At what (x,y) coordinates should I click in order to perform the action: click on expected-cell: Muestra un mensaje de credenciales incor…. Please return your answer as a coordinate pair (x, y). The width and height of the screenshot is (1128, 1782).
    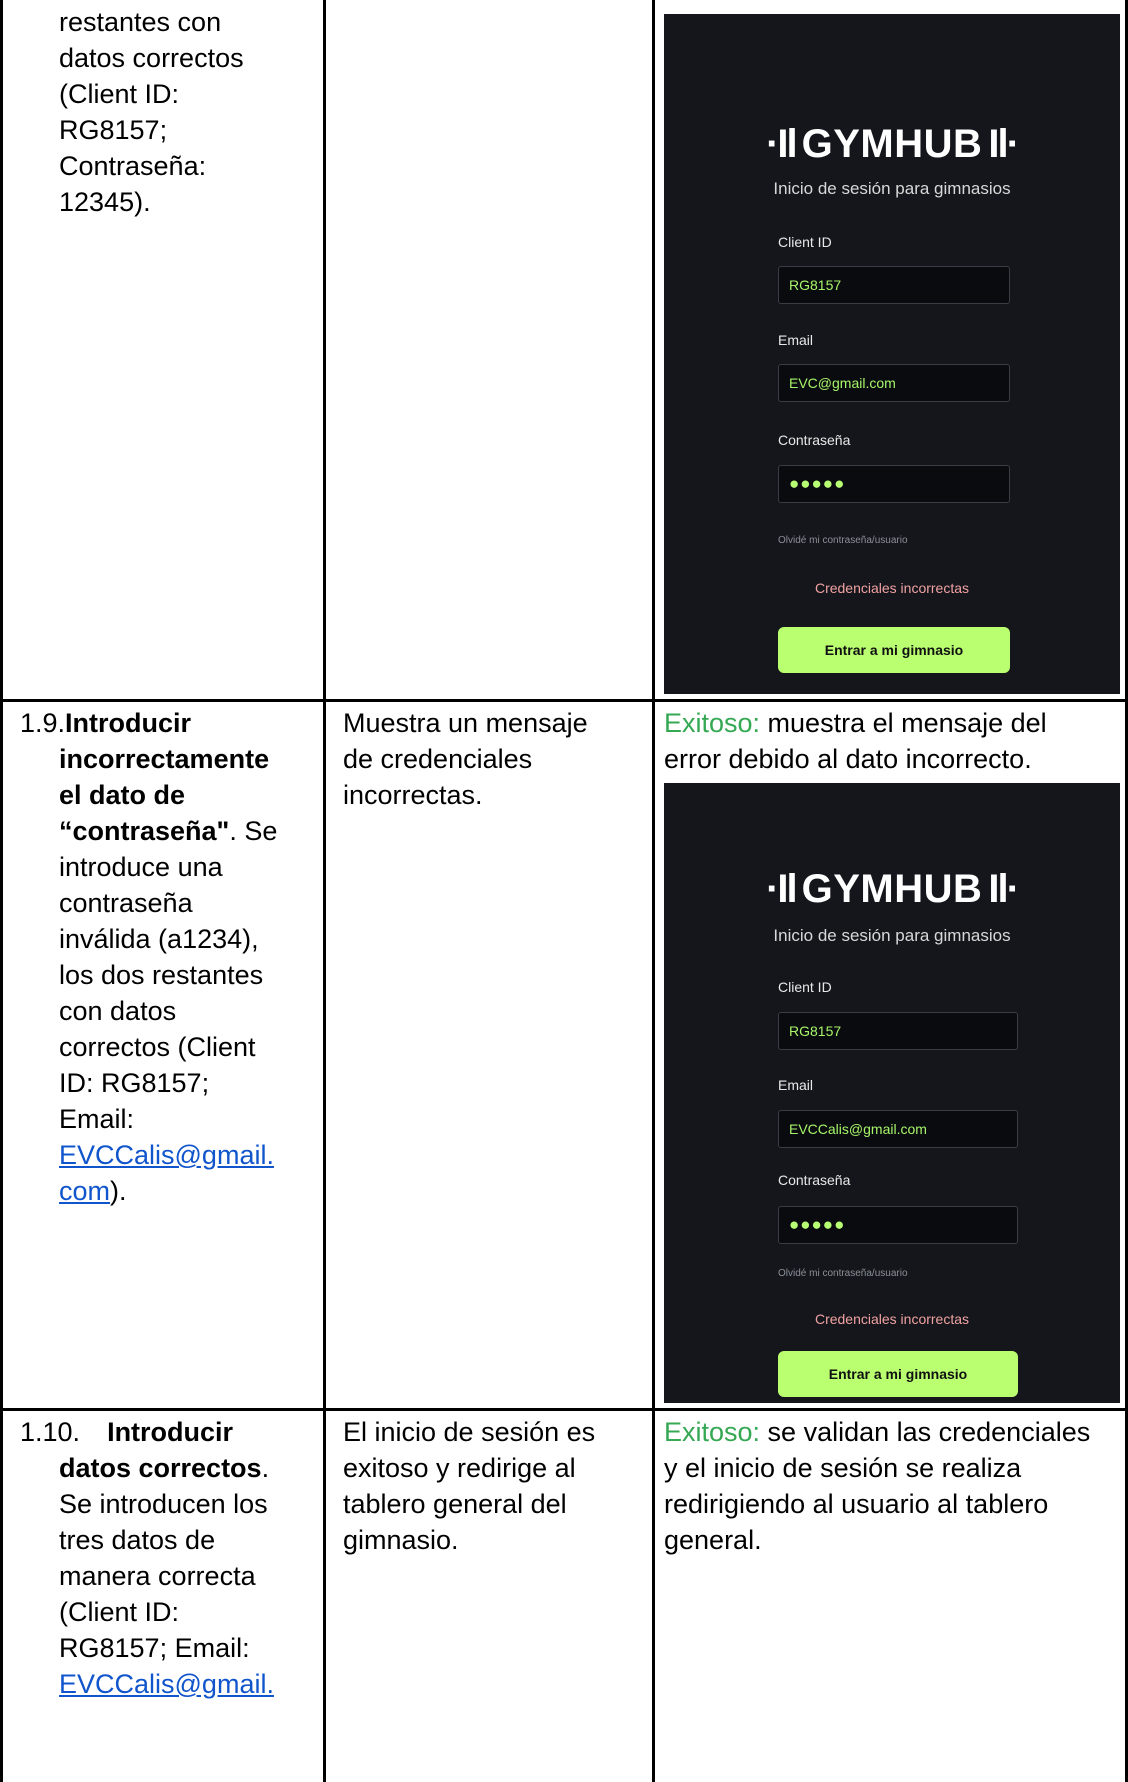
    Looking at the image, I should click on (489, 1055).